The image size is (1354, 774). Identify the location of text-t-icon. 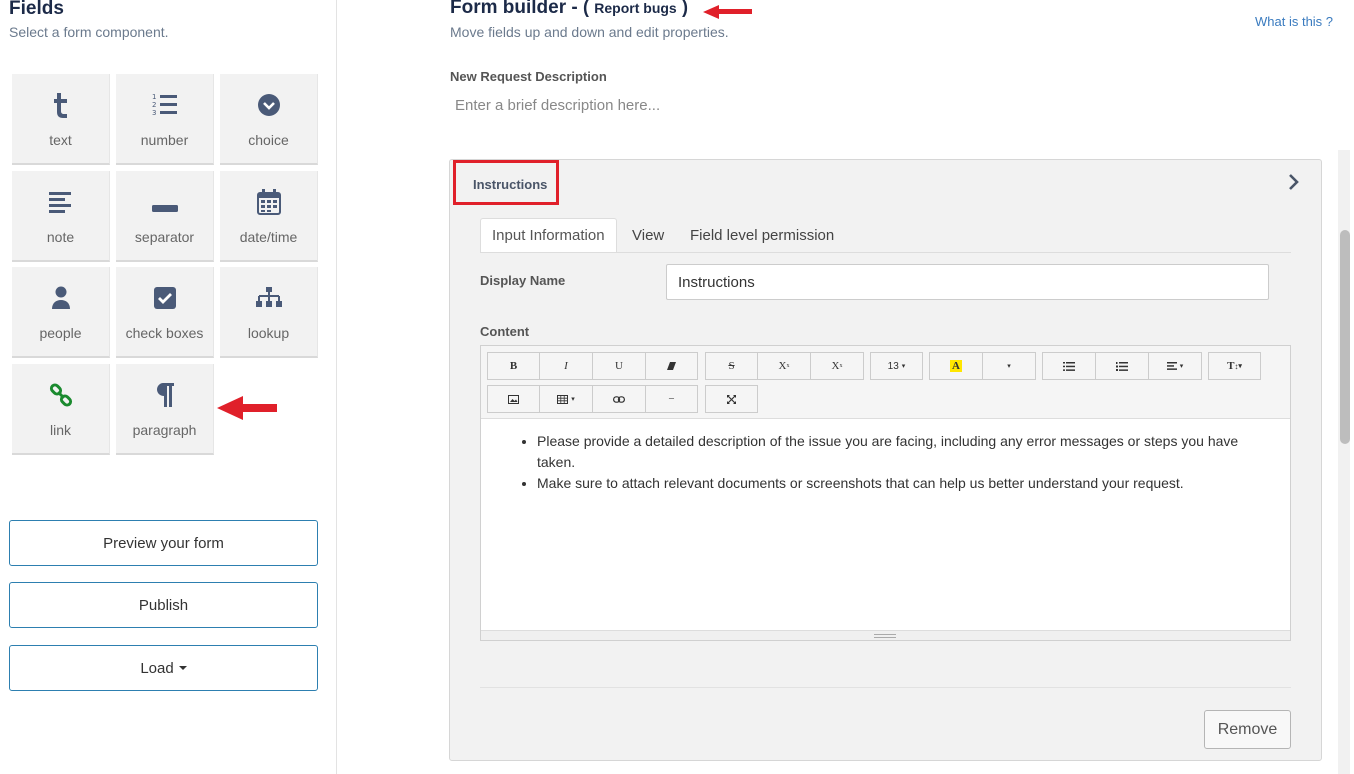
(60, 105).